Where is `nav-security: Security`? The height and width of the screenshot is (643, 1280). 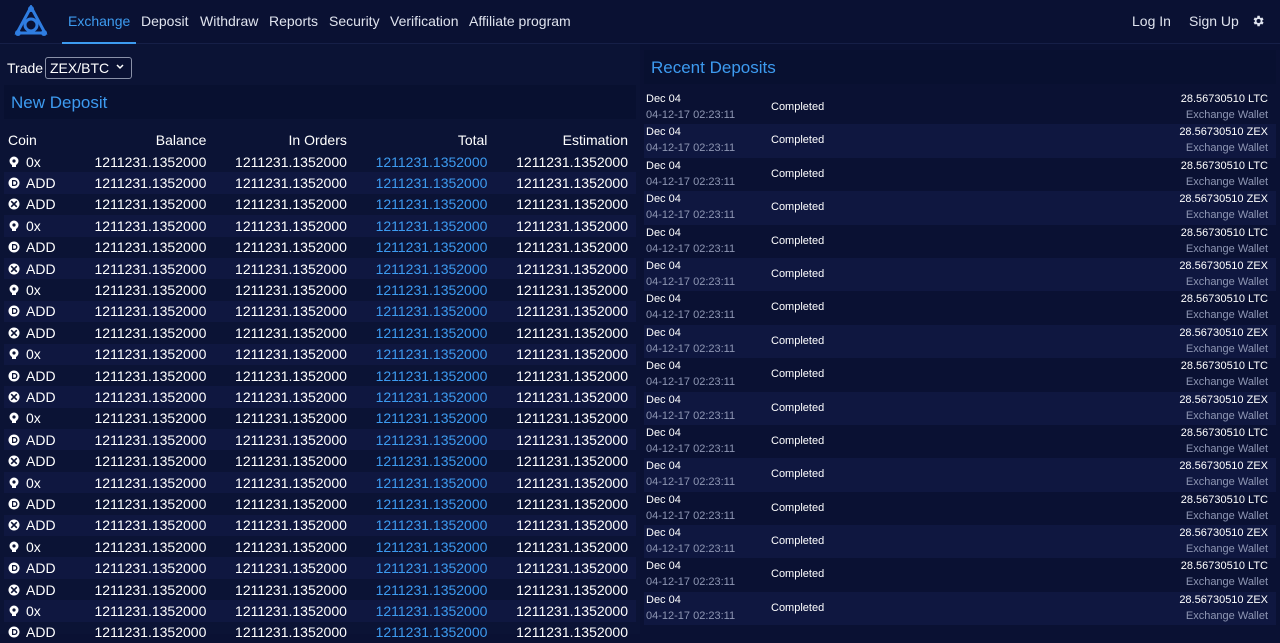 nav-security: Security is located at coordinates (354, 22).